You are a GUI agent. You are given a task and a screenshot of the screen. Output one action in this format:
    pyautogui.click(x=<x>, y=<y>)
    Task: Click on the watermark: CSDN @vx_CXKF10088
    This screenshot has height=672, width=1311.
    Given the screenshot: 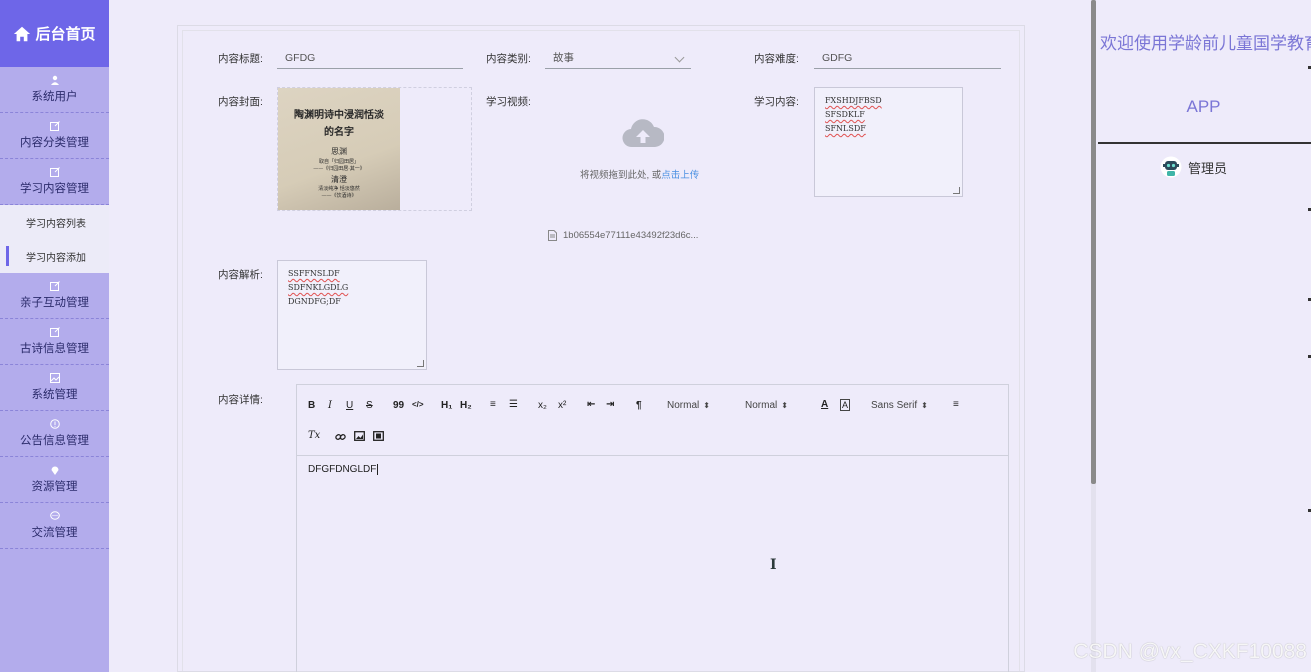 What is the action you would take?
    pyautogui.click(x=1190, y=651)
    